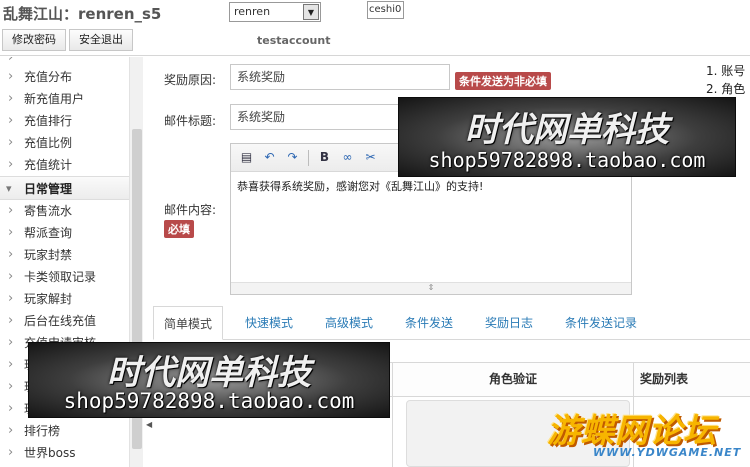  Describe the element at coordinates (294, 40) in the screenshot. I see `account-name: testaccount` at that location.